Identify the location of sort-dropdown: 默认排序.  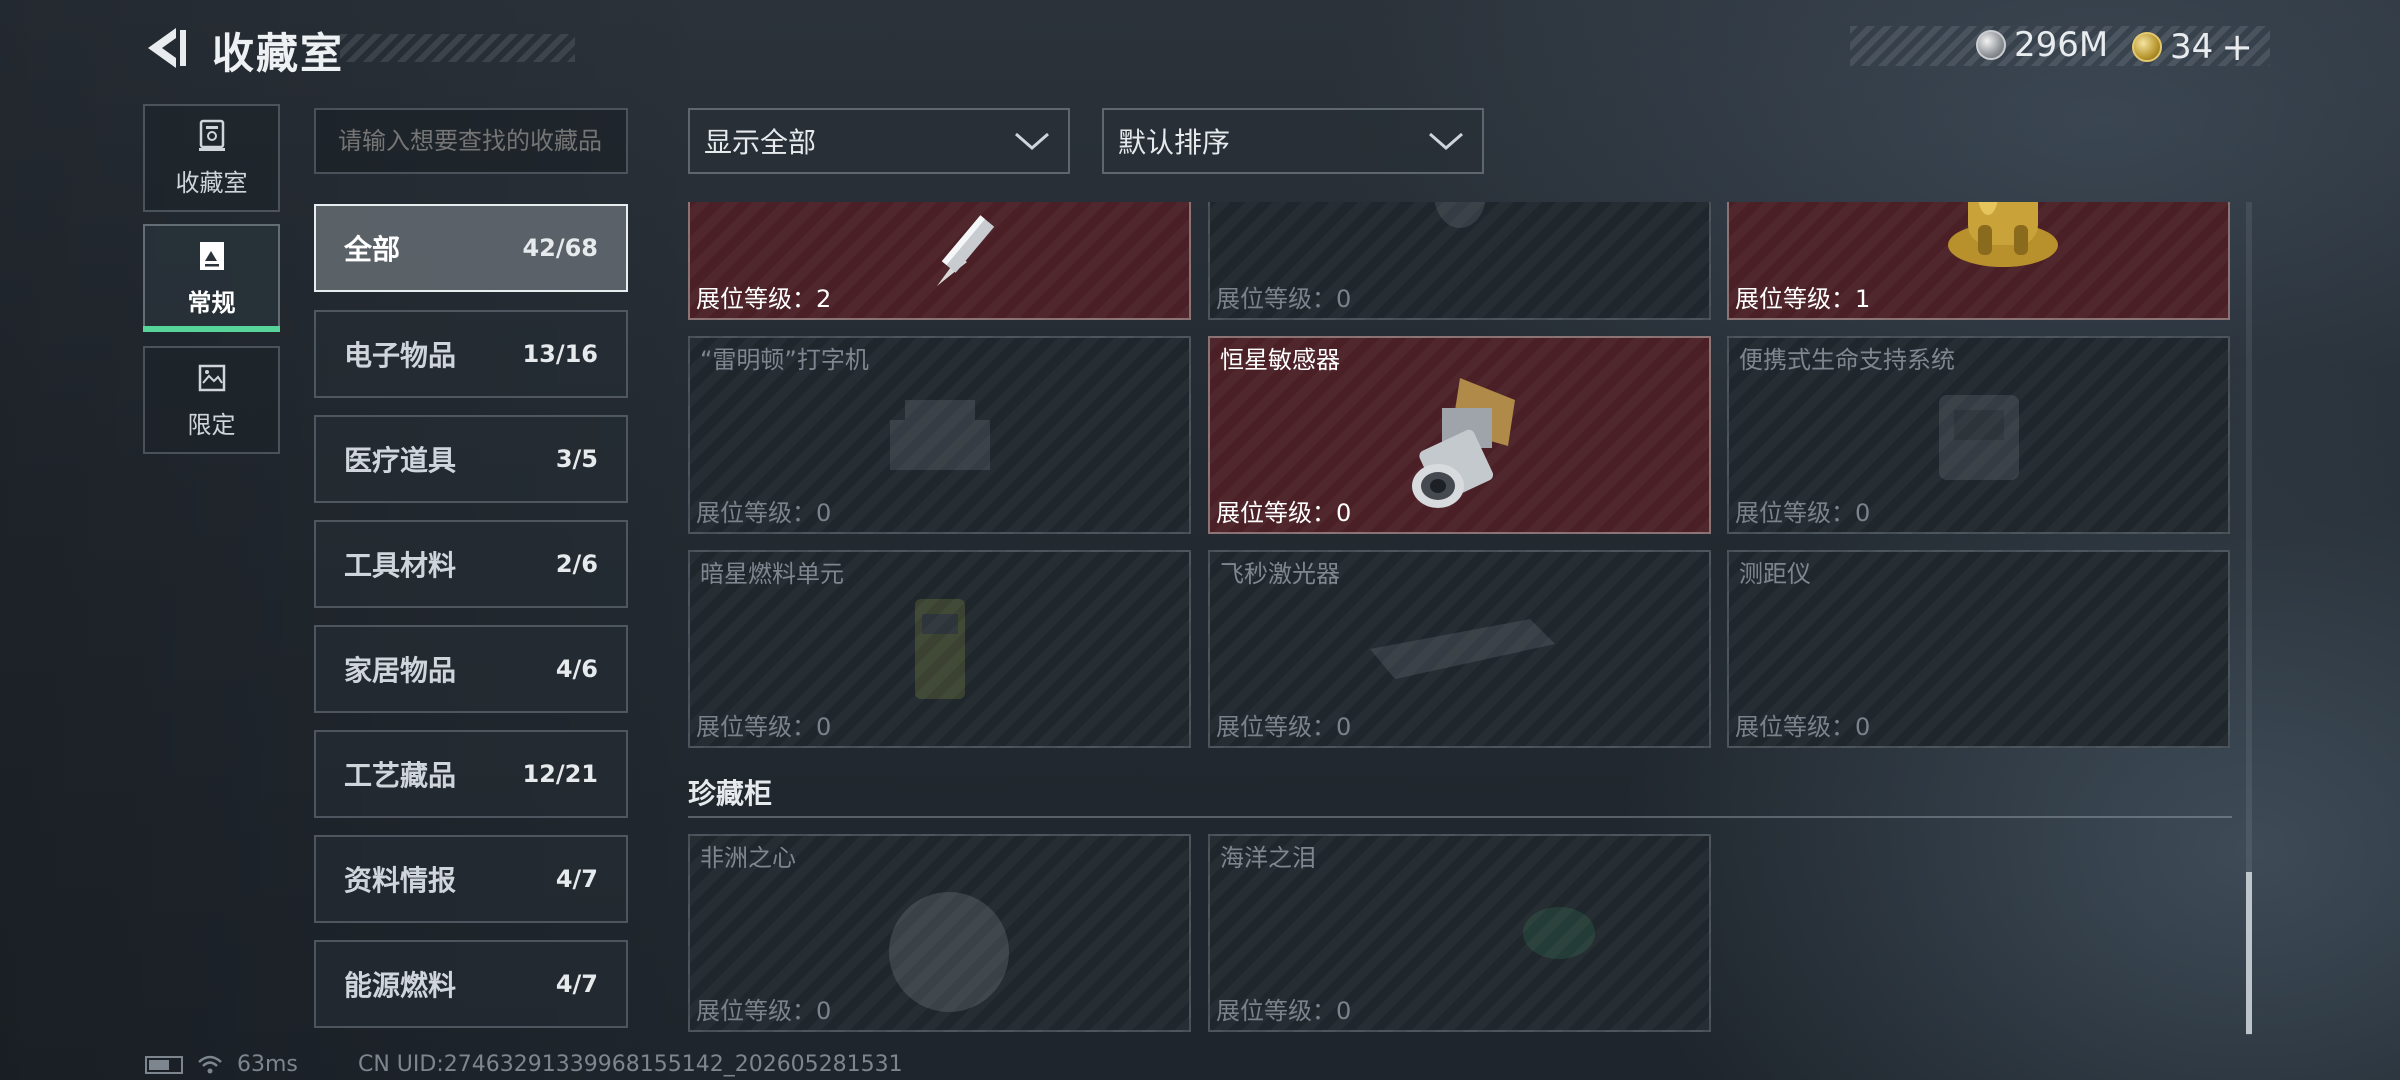
(1293, 141).